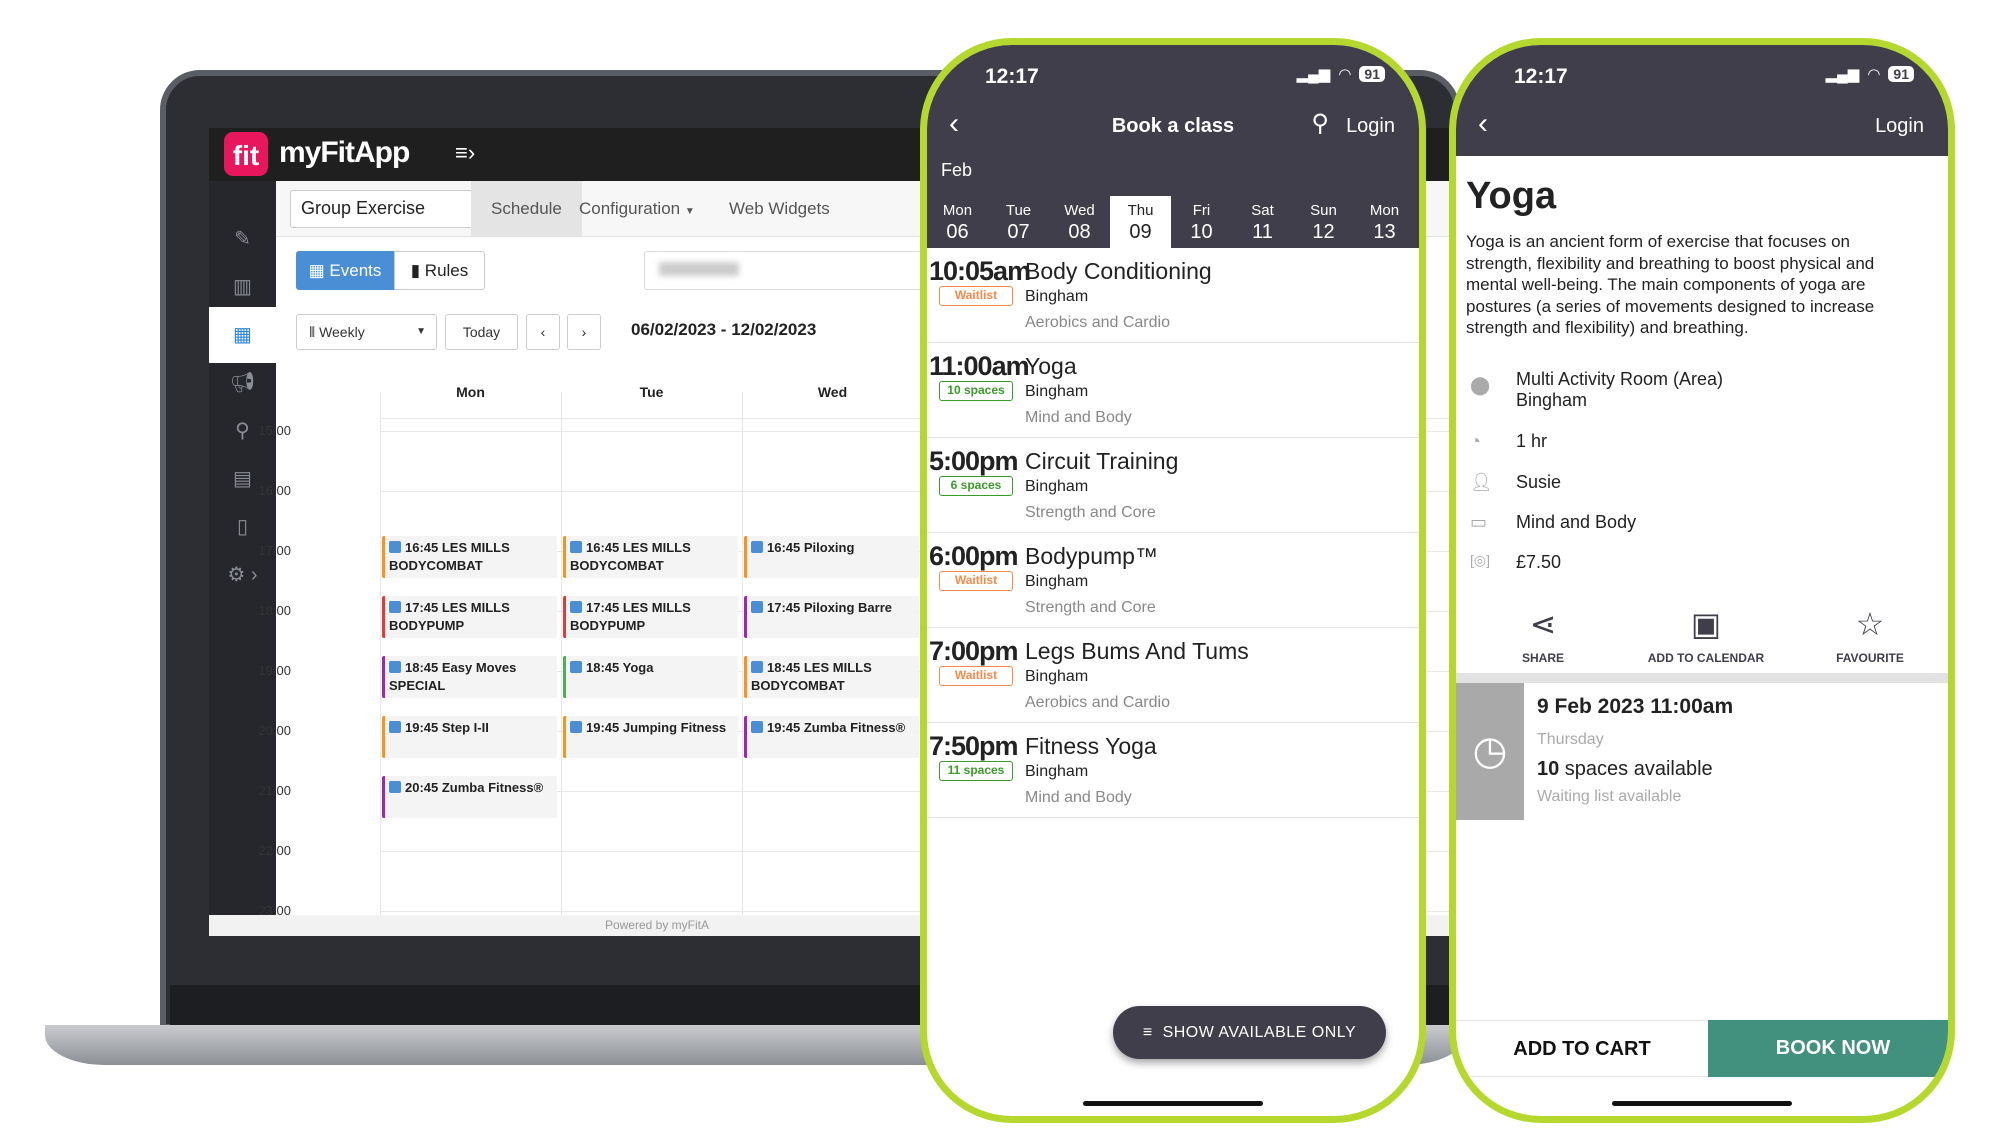 This screenshot has width=2000, height=1135. Describe the element at coordinates (469, 797) in the screenshot. I see `calendar-event: 20:45 Zumba Fitness®` at that location.